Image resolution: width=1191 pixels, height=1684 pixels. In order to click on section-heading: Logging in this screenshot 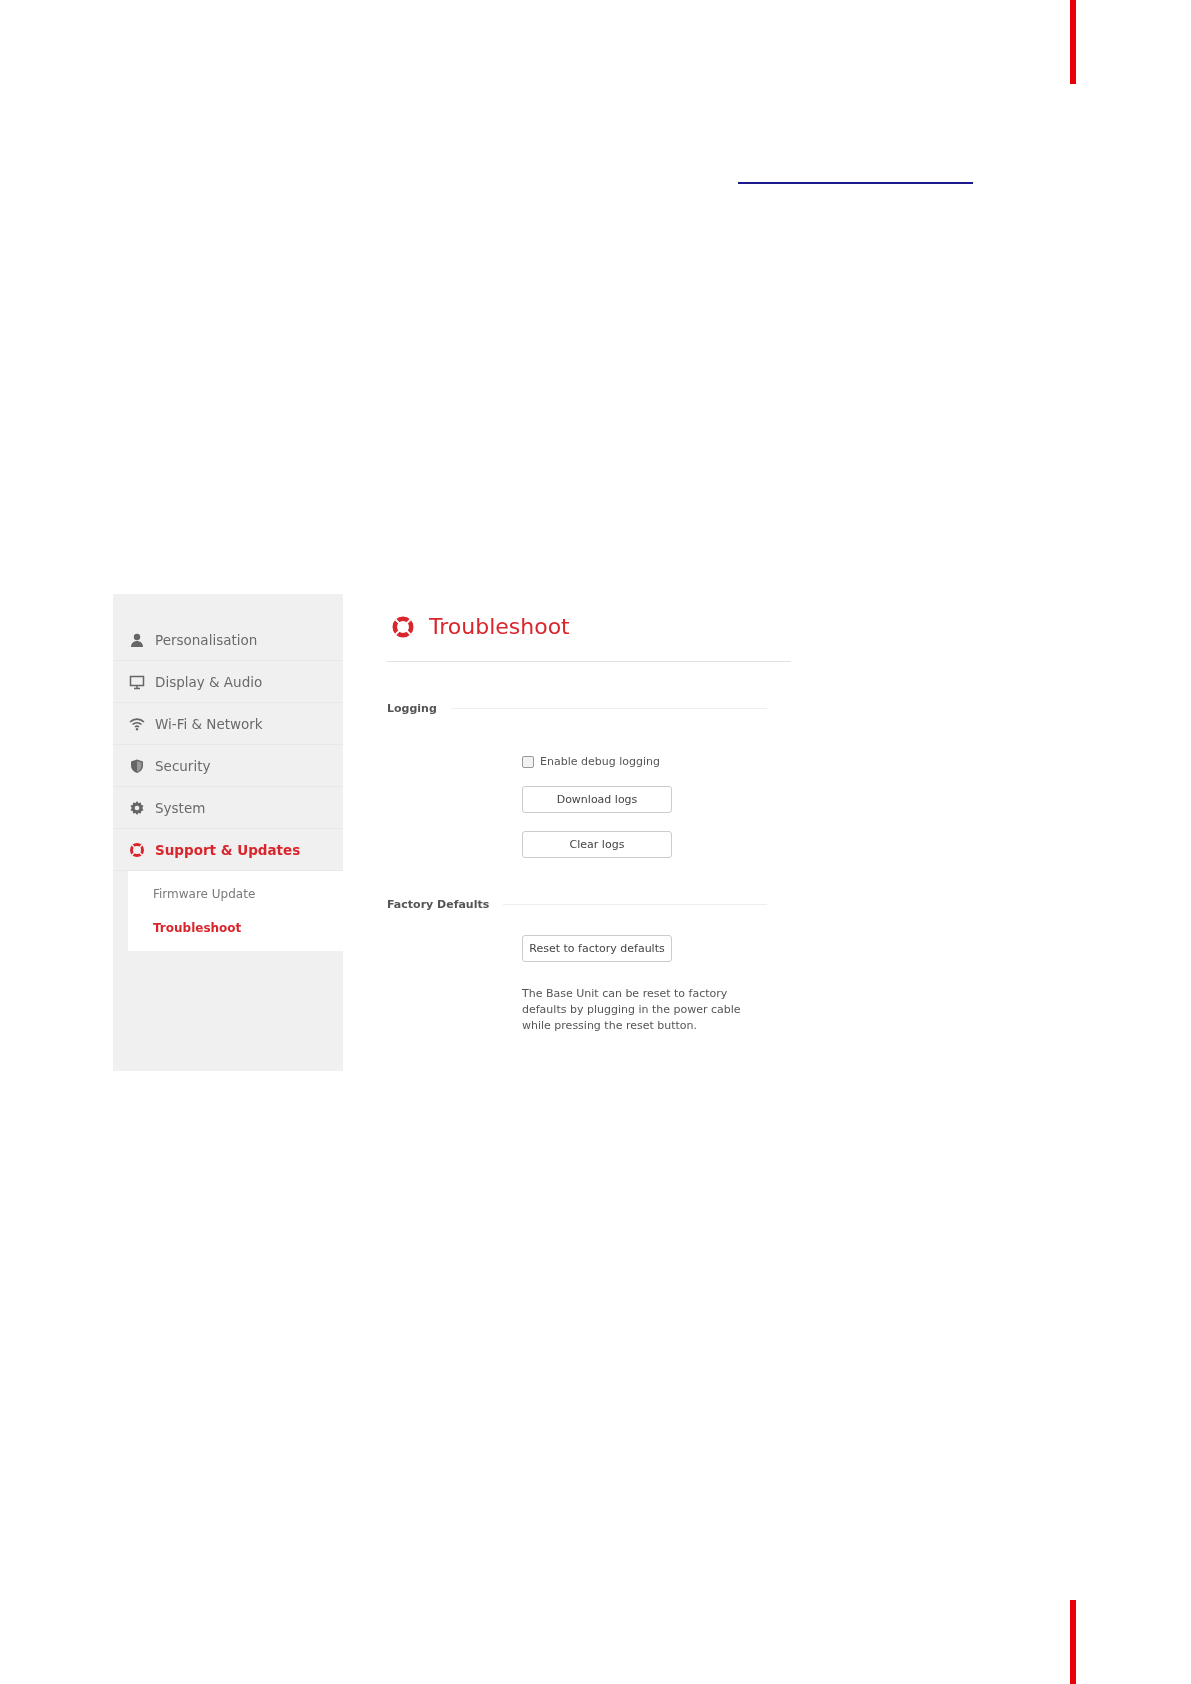, I will do `click(412, 708)`.